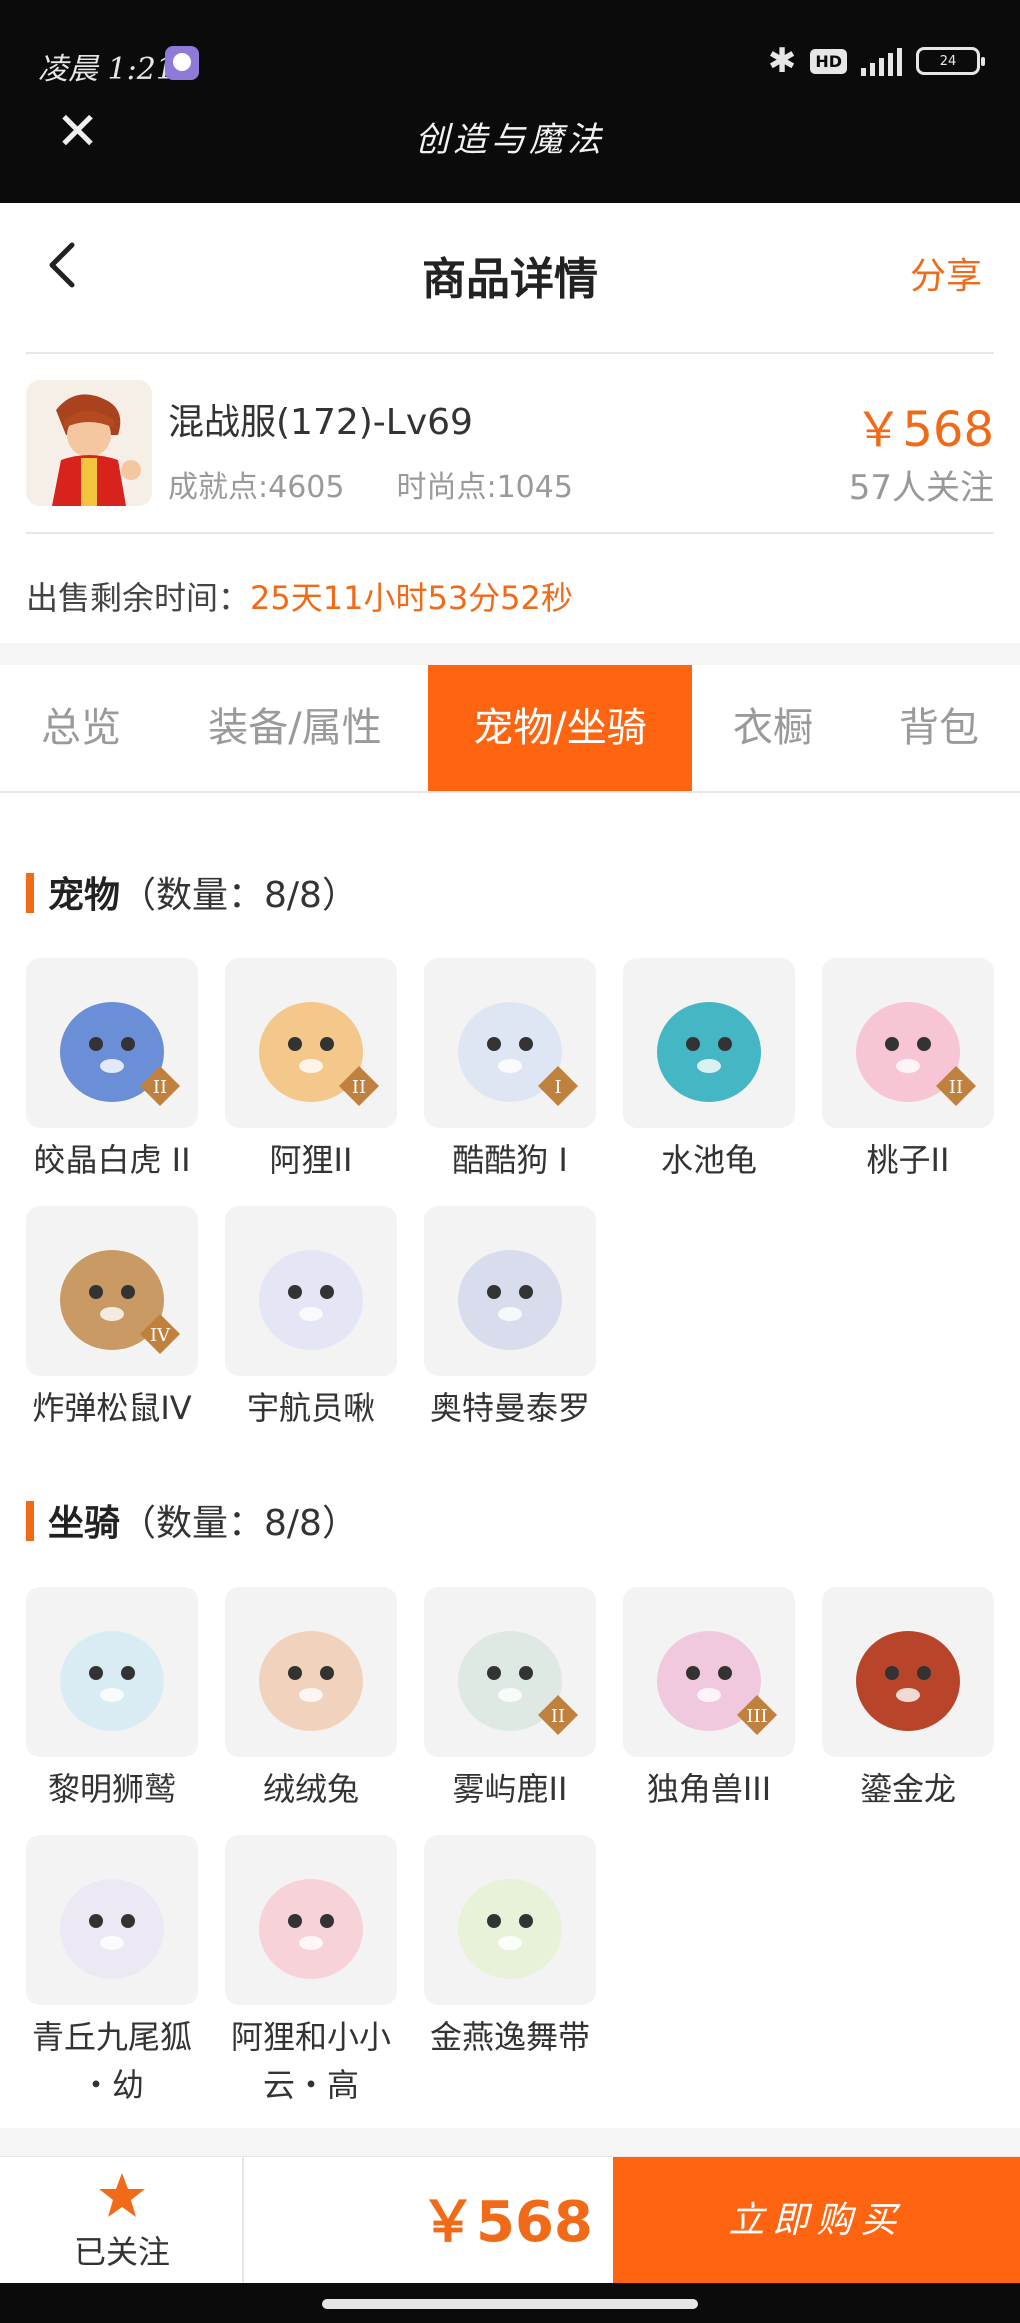 The image size is (1020, 2323). Describe the element at coordinates (121, 2252) in the screenshot. I see `follow-label: 已关注` at that location.